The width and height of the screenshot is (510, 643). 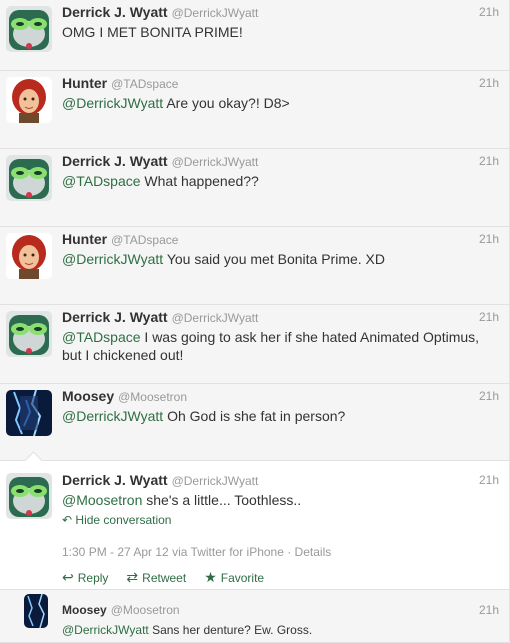 What do you see at coordinates (280, 520) in the screenshot?
I see `hide-conversation-link: ↶ Hide conversation` at bounding box center [280, 520].